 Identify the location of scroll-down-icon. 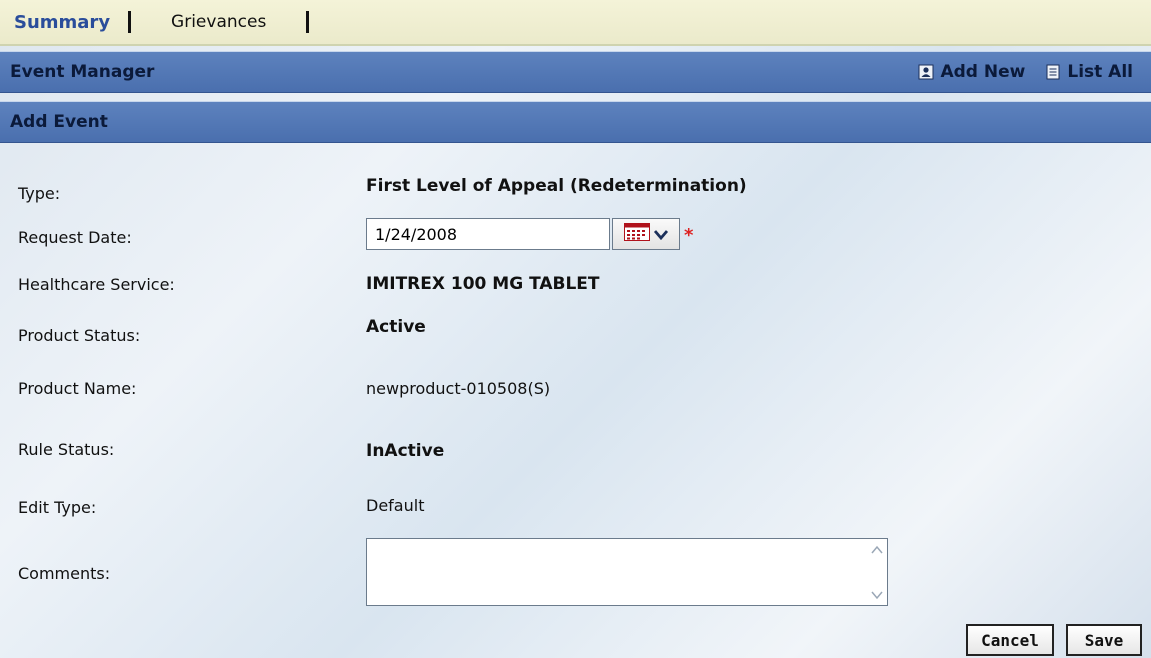
(877, 594).